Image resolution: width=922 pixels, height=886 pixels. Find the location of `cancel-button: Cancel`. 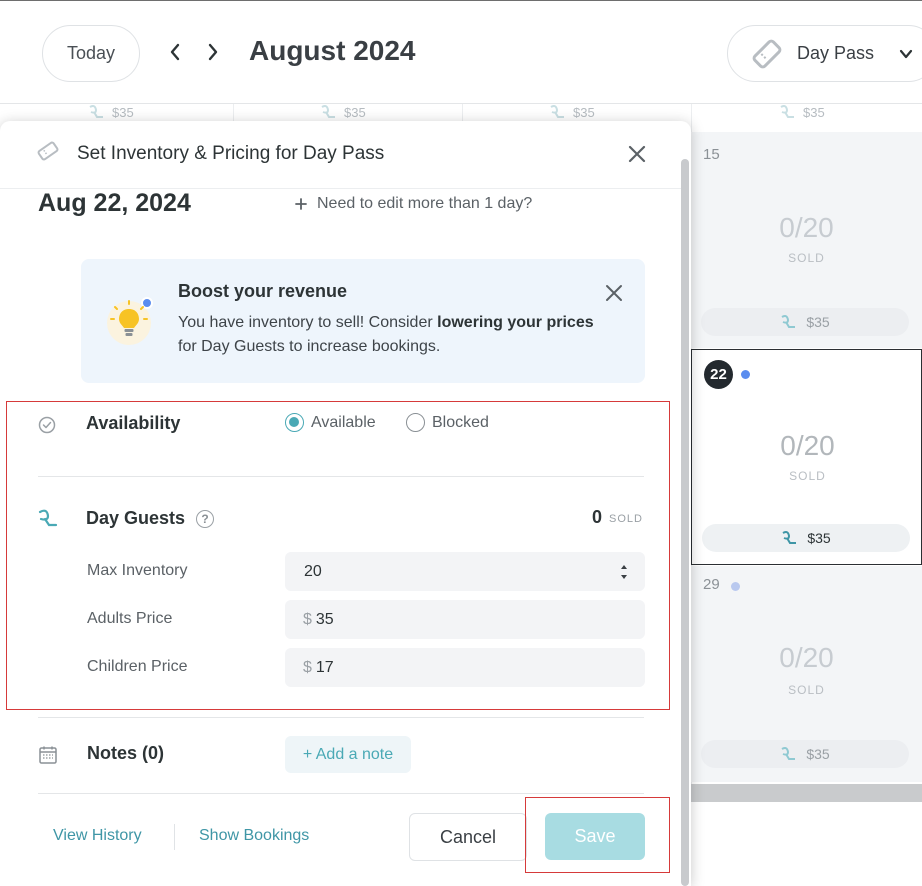

cancel-button: Cancel is located at coordinates (468, 837).